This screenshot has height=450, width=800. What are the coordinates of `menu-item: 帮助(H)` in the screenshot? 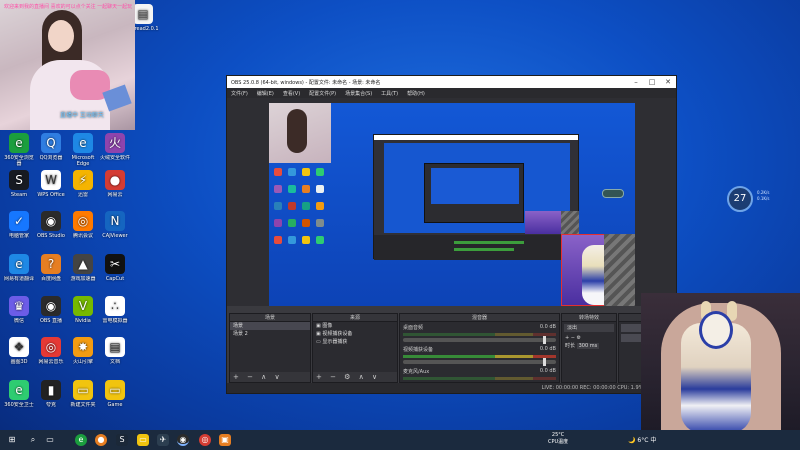 It's located at (416, 93).